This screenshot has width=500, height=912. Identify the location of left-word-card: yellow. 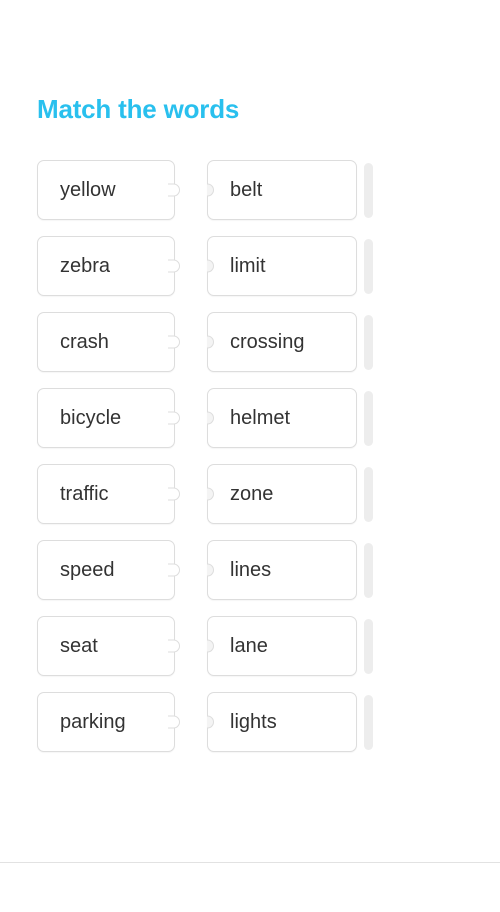
(108, 190).